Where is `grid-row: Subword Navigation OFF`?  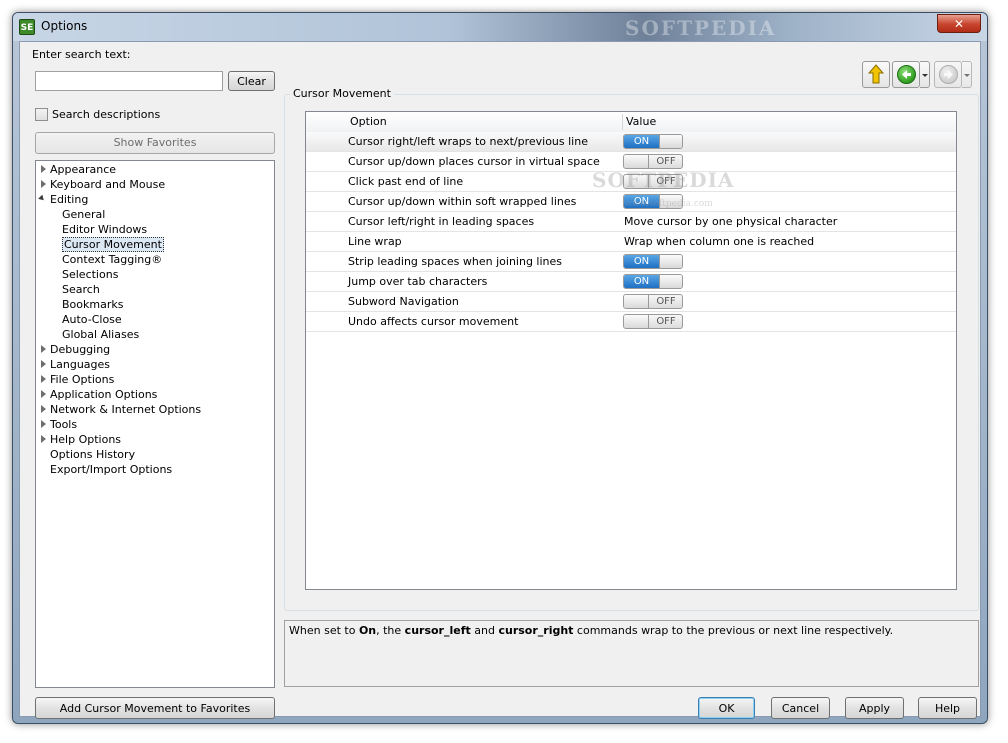
grid-row: Subword Navigation OFF is located at coordinates (631, 302).